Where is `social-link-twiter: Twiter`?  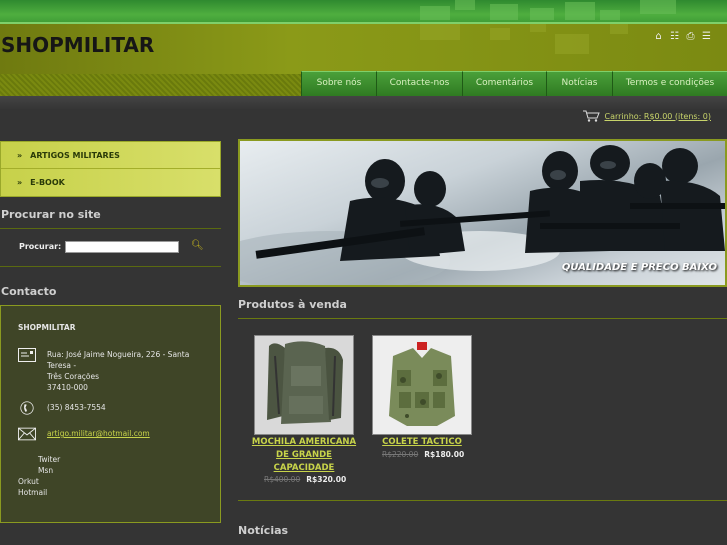 social-link-twiter: Twiter is located at coordinates (49, 459).